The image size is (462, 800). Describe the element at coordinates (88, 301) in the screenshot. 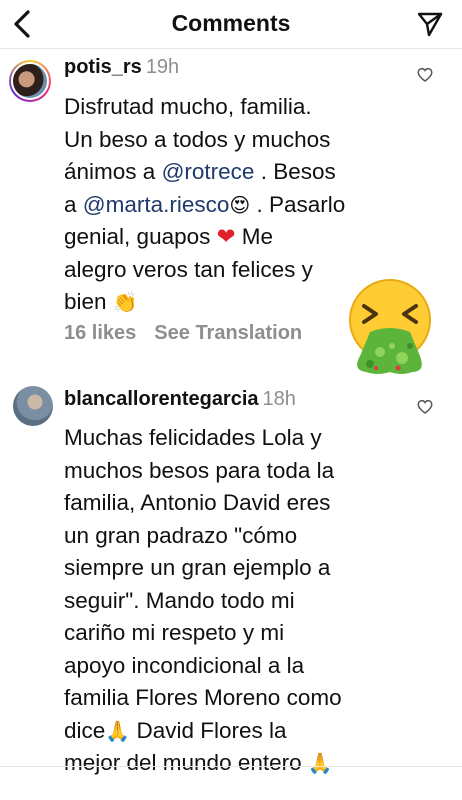

I see `text-fragment: bien` at that location.